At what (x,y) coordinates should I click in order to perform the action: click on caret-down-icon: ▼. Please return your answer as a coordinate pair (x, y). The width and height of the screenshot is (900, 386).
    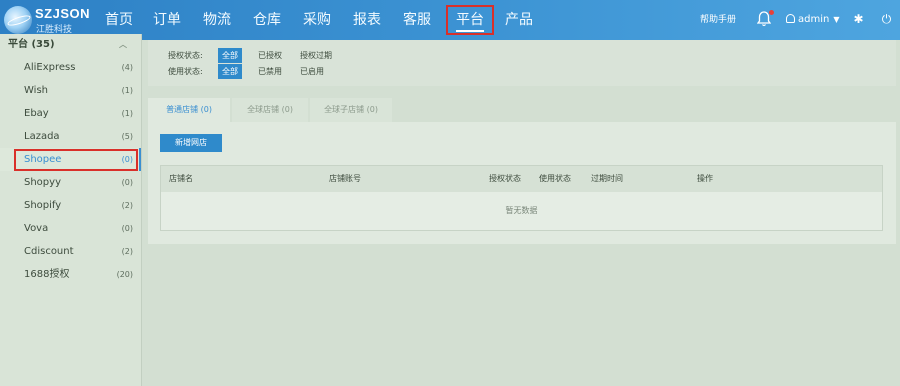
    Looking at the image, I should click on (836, 19).